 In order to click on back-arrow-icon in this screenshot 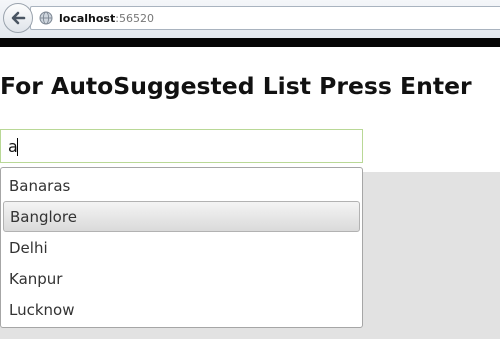, I will do `click(18, 18)`.